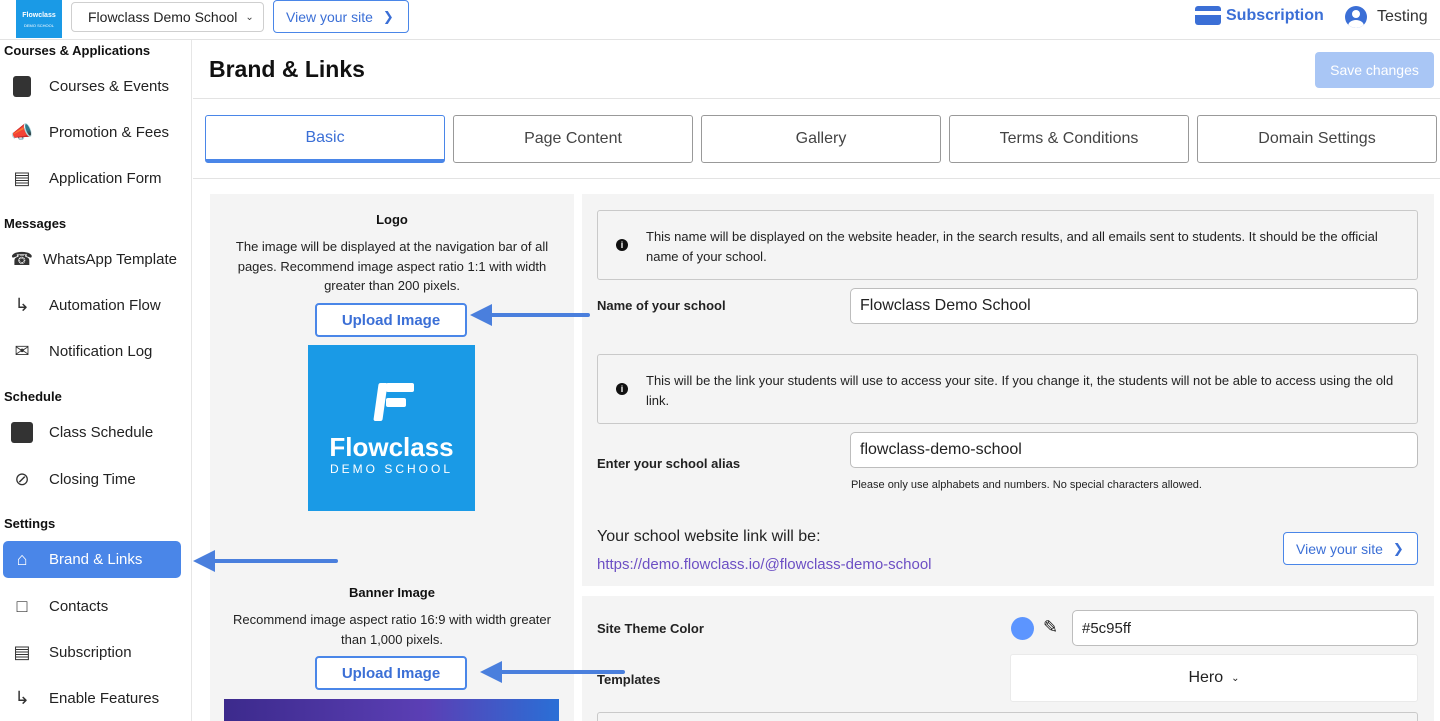  I want to click on sidebar-item-courses-events: Courses & Events, so click(92, 86).